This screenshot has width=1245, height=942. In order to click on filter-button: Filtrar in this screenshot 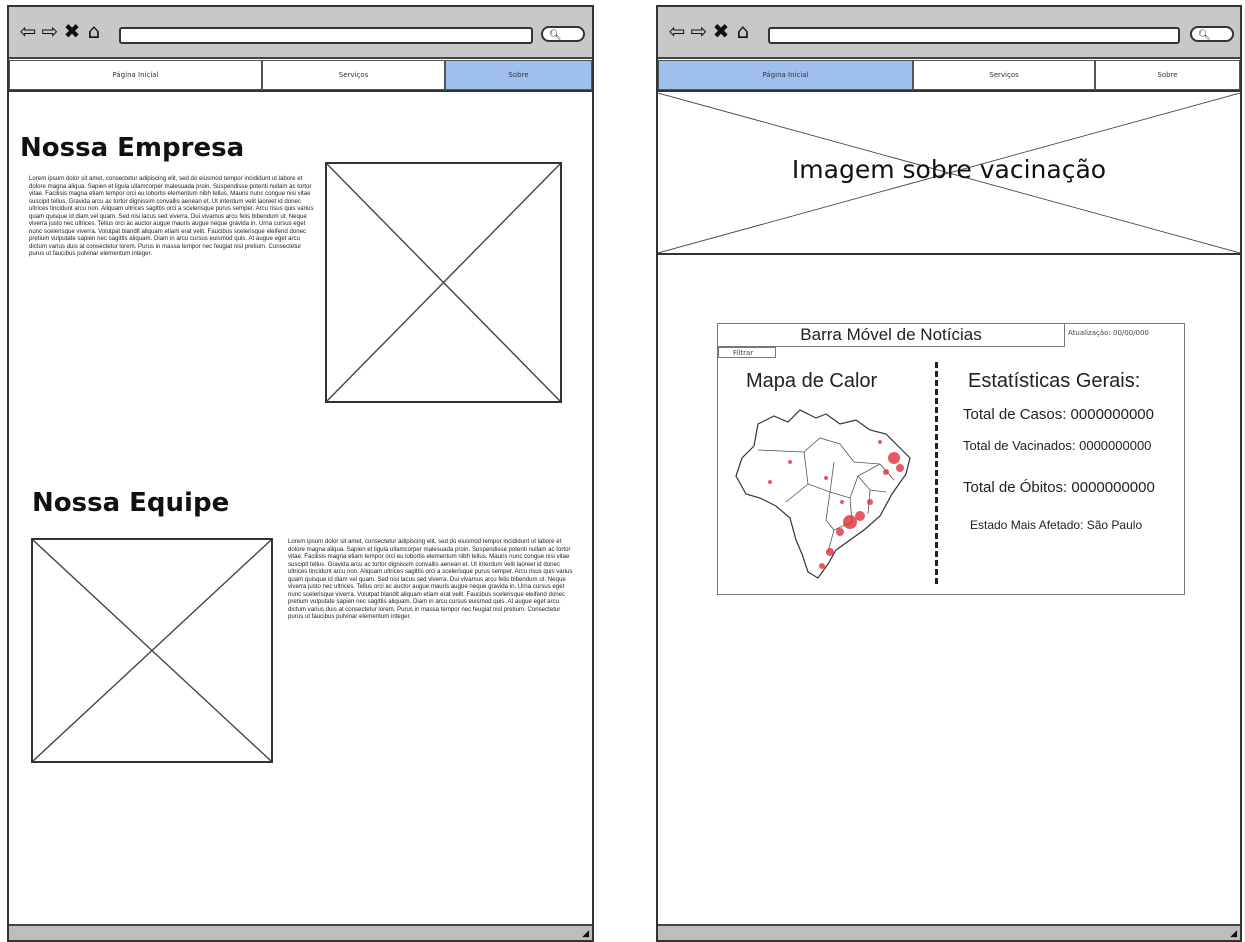, I will do `click(747, 352)`.